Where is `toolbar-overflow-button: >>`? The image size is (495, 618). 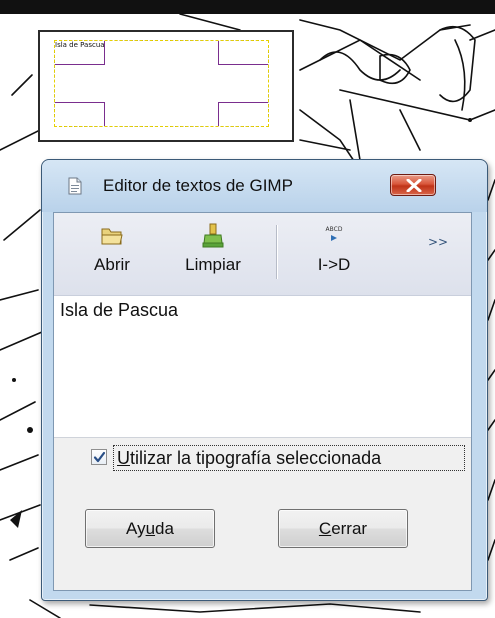 toolbar-overflow-button: >> is located at coordinates (438, 242).